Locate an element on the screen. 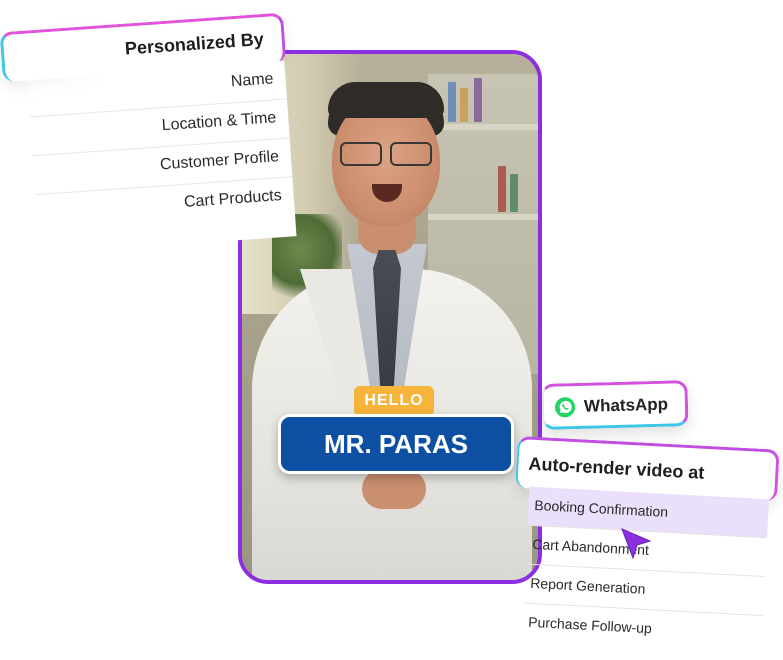  customer-name-badge: MR. PARAS is located at coordinates (396, 444).